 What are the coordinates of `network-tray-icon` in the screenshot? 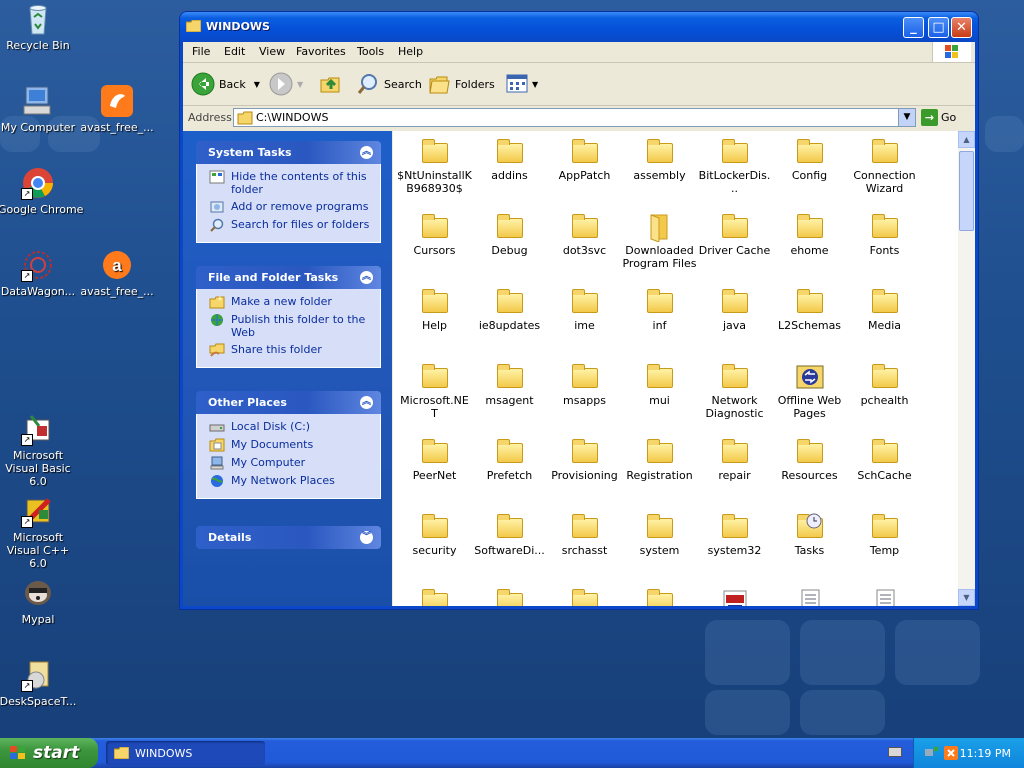 It's located at (932, 753).